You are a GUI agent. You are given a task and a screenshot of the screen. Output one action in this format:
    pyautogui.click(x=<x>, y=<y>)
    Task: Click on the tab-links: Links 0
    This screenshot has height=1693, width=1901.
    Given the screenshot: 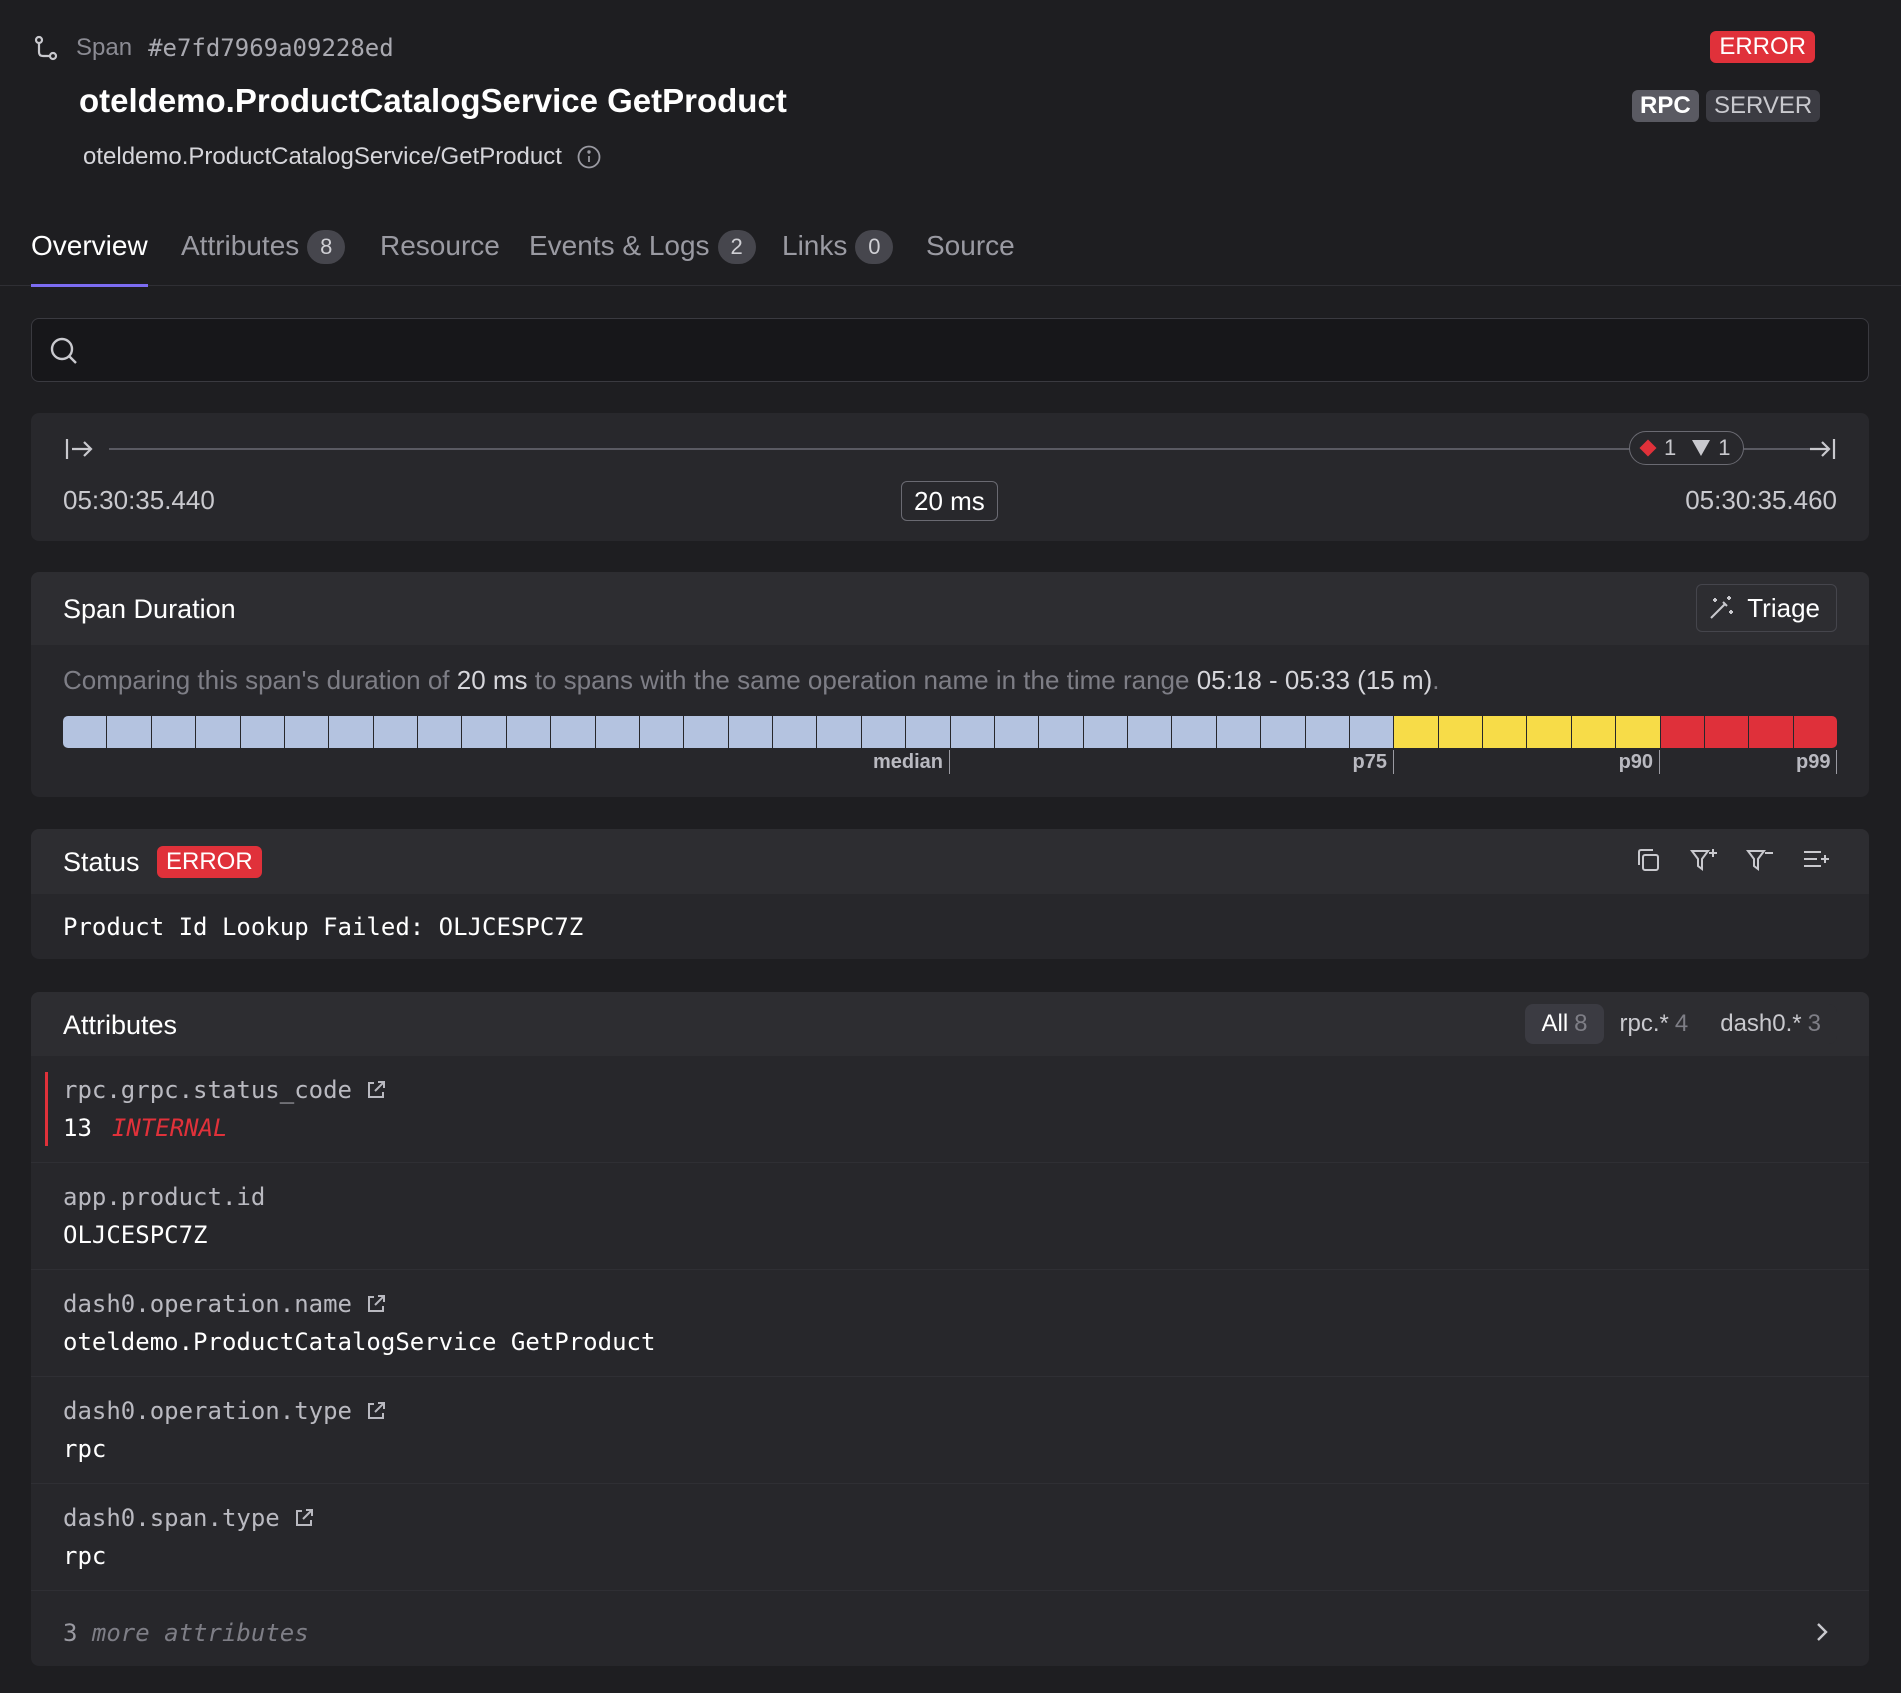 What is the action you would take?
    pyautogui.click(x=838, y=254)
    